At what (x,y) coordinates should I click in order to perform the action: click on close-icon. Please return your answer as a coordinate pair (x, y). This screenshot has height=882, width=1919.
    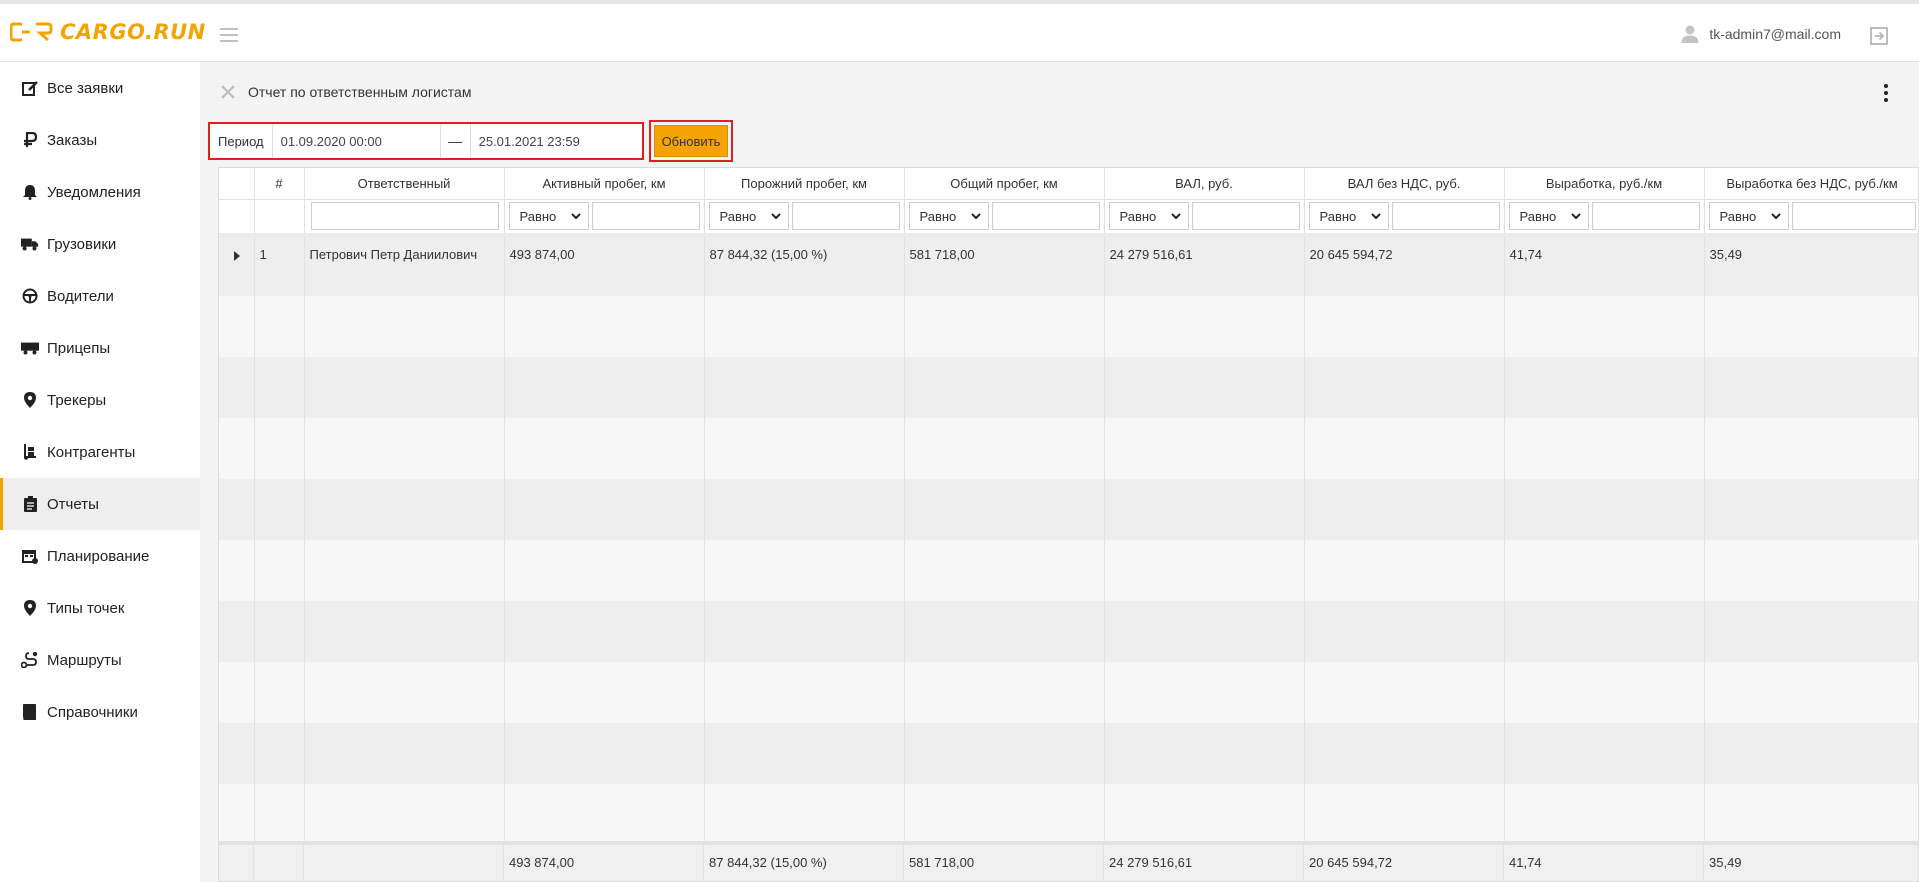
    Looking at the image, I should click on (228, 92).